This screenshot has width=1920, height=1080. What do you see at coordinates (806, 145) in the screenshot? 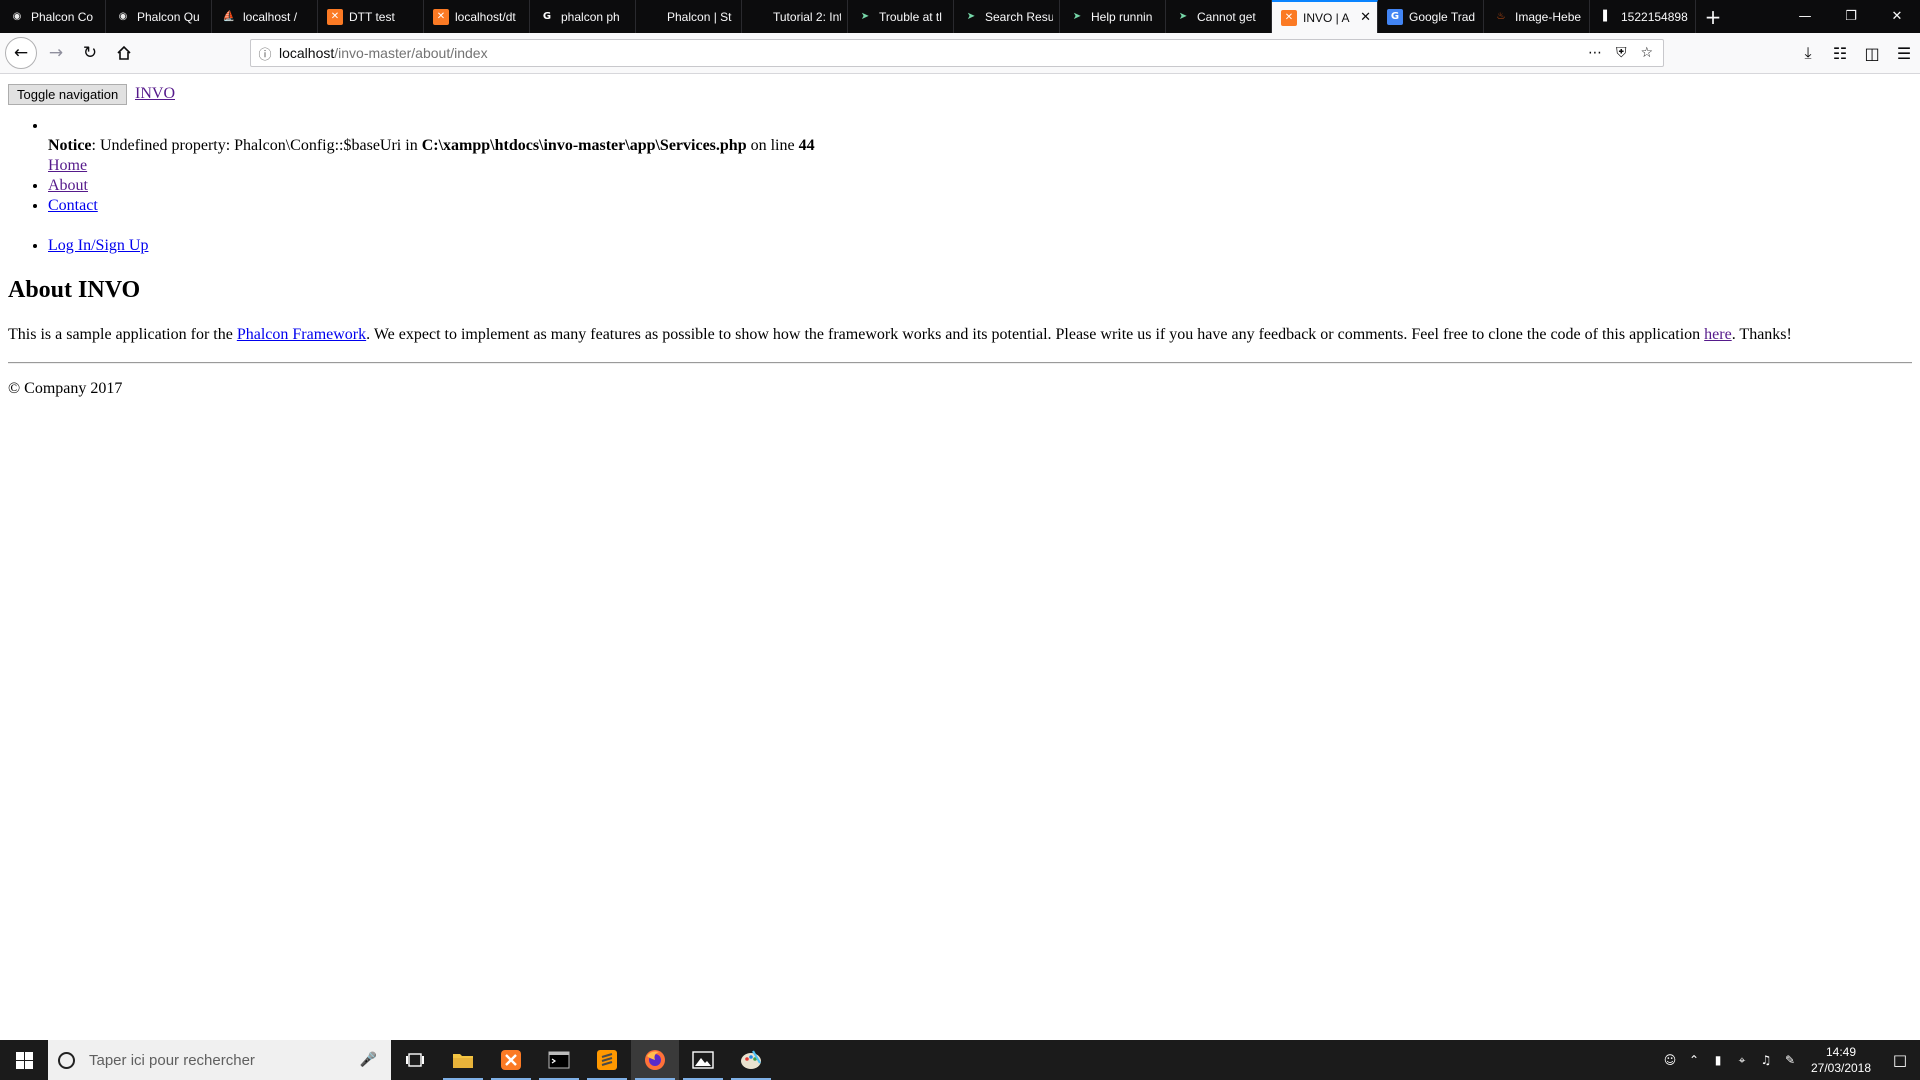
I see `notice-line-number: 44` at bounding box center [806, 145].